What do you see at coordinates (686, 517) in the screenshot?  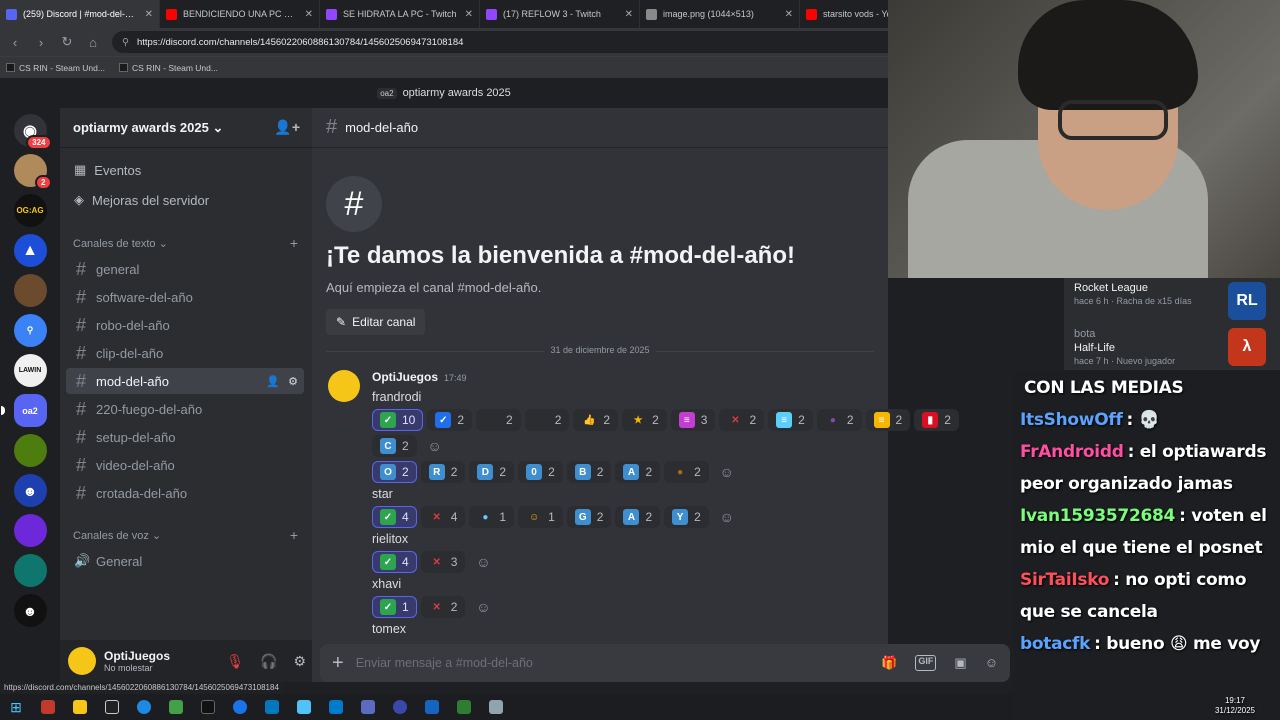 I see `reaction-button: Y2` at bounding box center [686, 517].